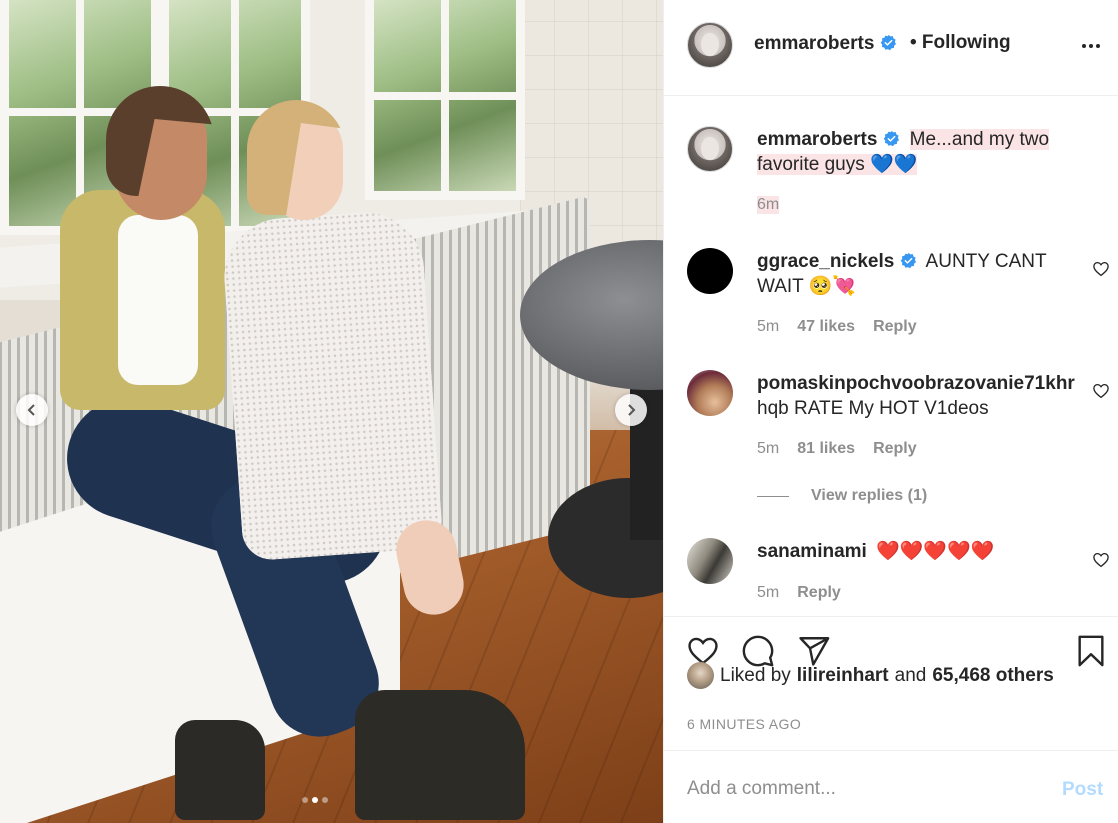 The height and width of the screenshot is (823, 1118). I want to click on view-replies-button: View replies (1), so click(842, 496).